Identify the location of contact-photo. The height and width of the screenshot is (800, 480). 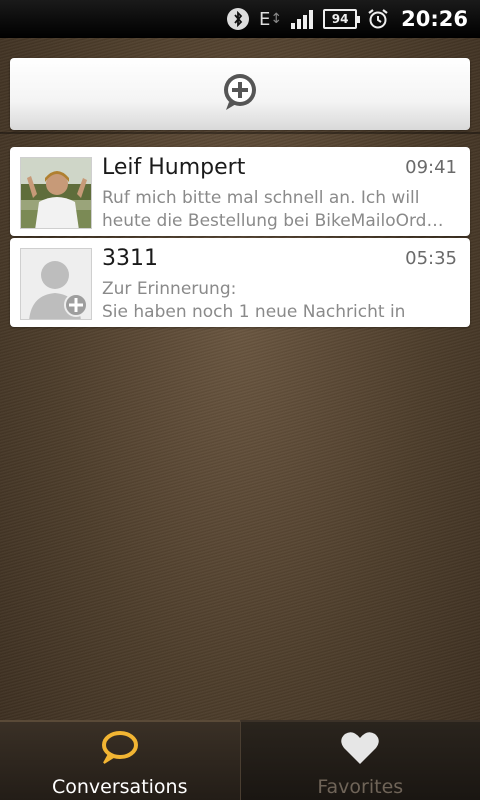
(56, 193).